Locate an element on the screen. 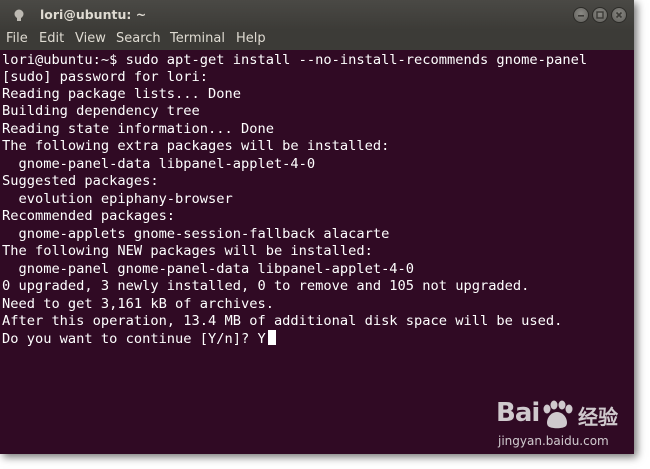 Image resolution: width=650 pixels, height=469 pixels. minimize-icon is located at coordinates (581, 16).